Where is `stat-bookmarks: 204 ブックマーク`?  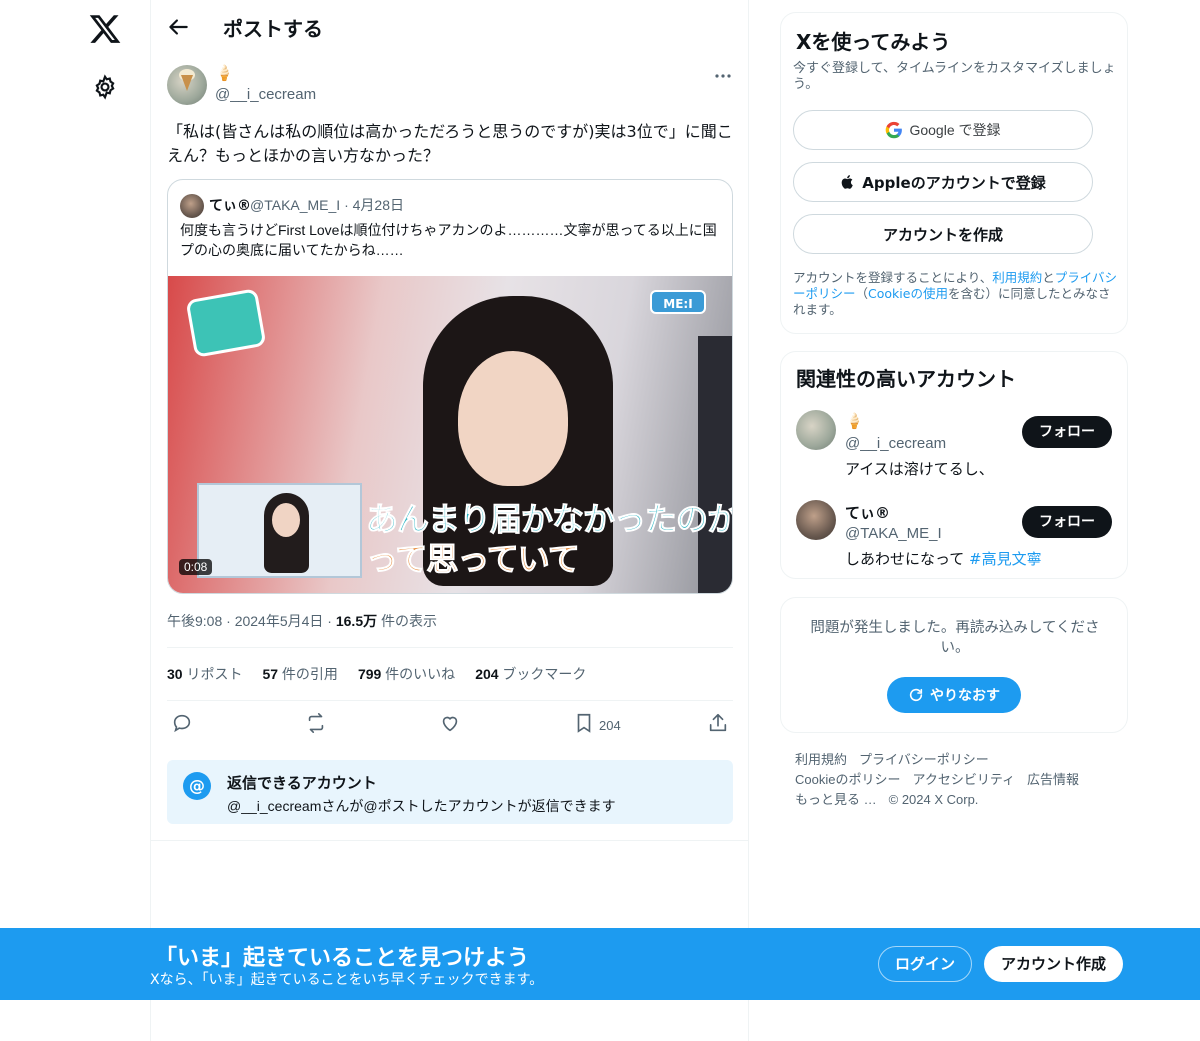 stat-bookmarks: 204 ブックマーク is located at coordinates (530, 674).